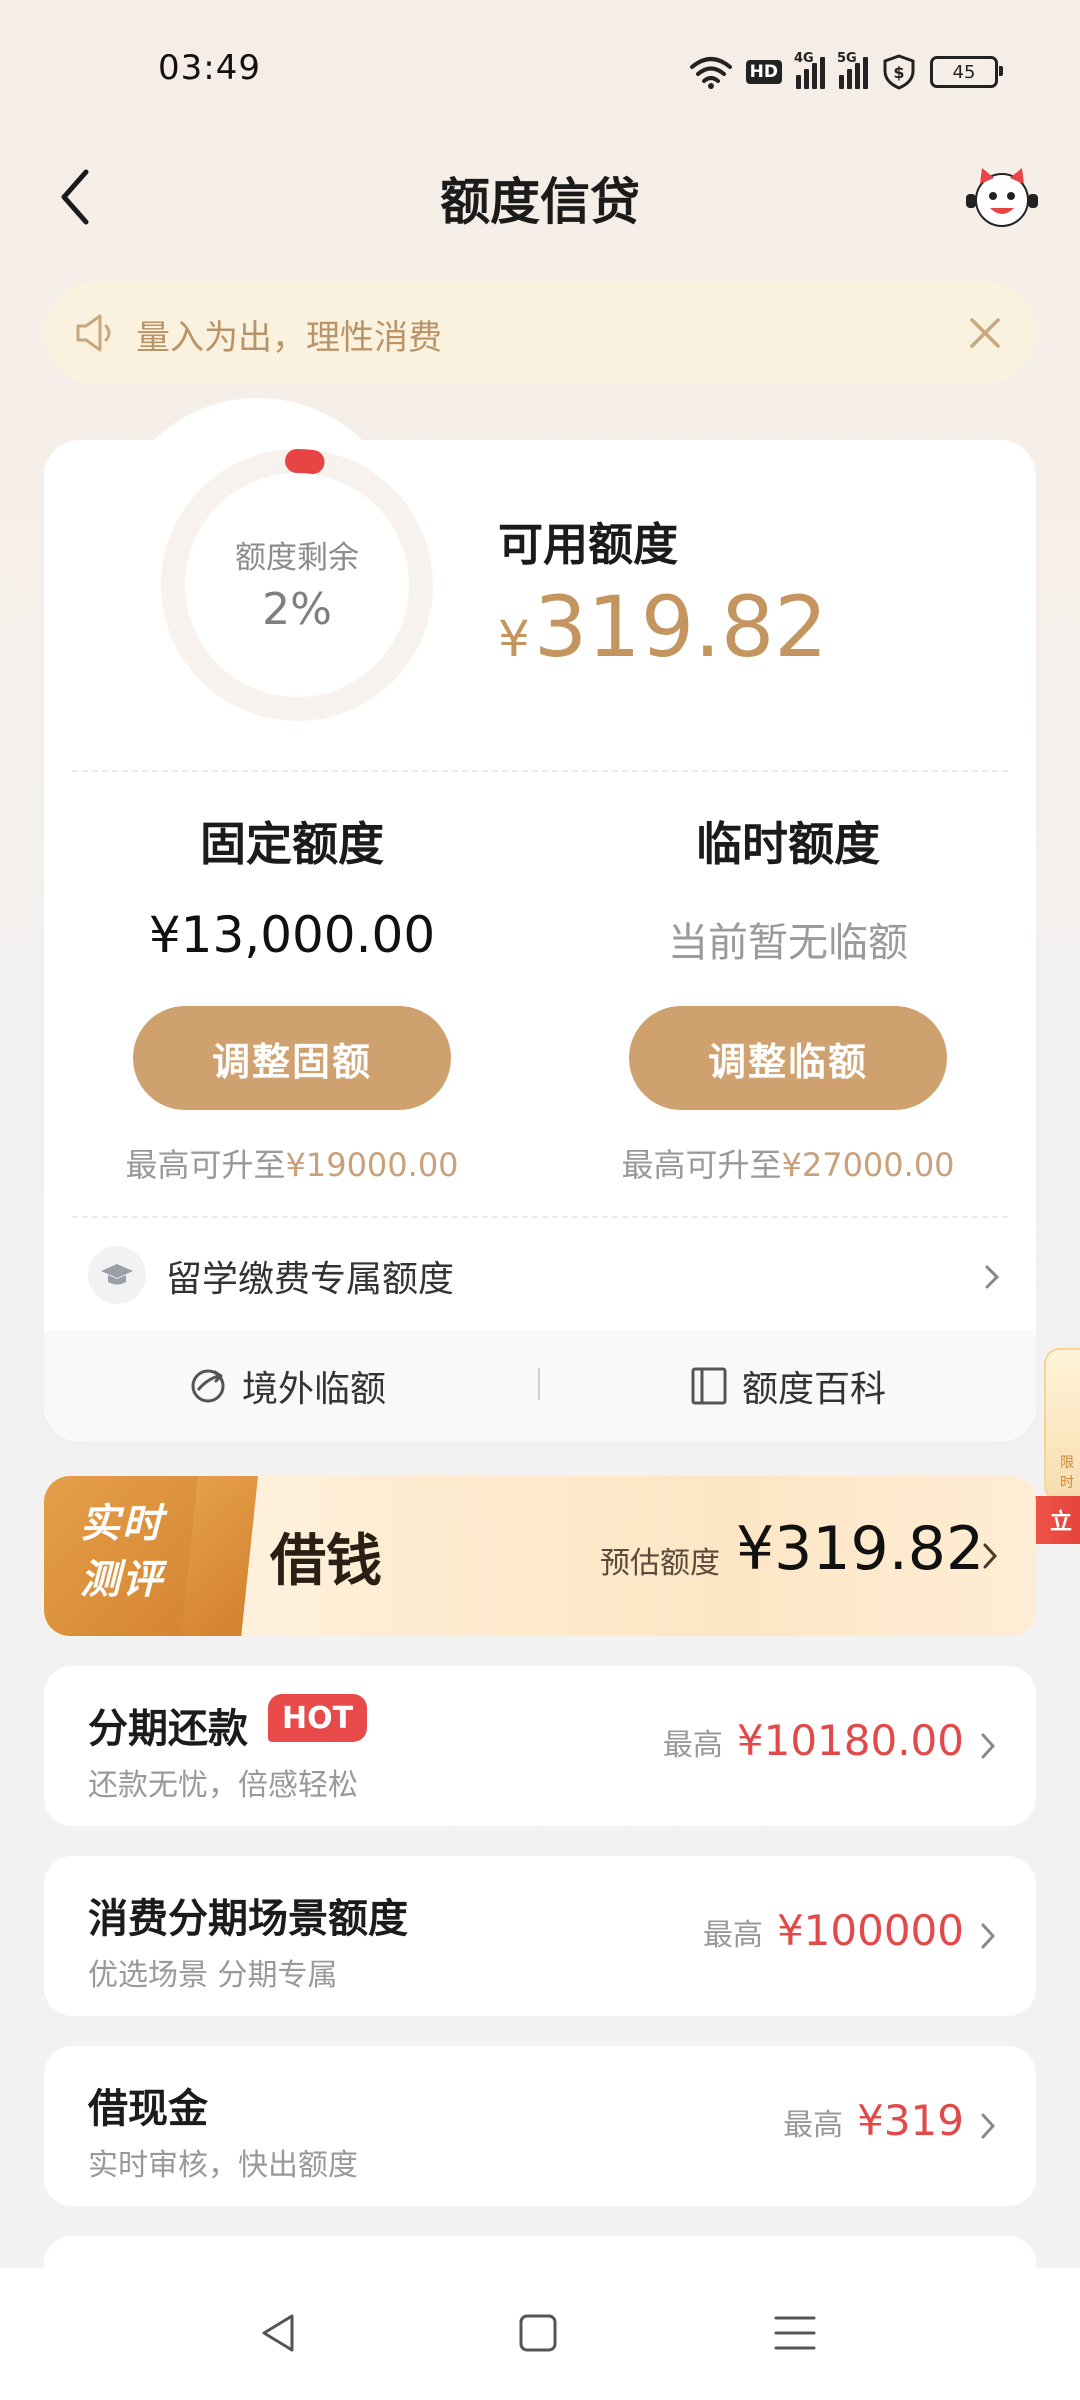 Image resolution: width=1080 pixels, height=2400 pixels. Describe the element at coordinates (117, 1275) in the screenshot. I see `graduation-cap-icon` at that location.